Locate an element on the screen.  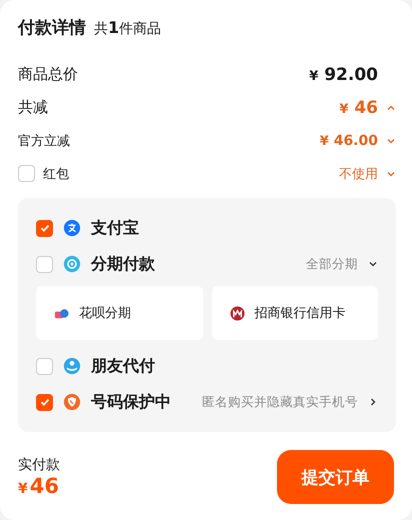
total-amount: ¥46 is located at coordinates (39, 486).